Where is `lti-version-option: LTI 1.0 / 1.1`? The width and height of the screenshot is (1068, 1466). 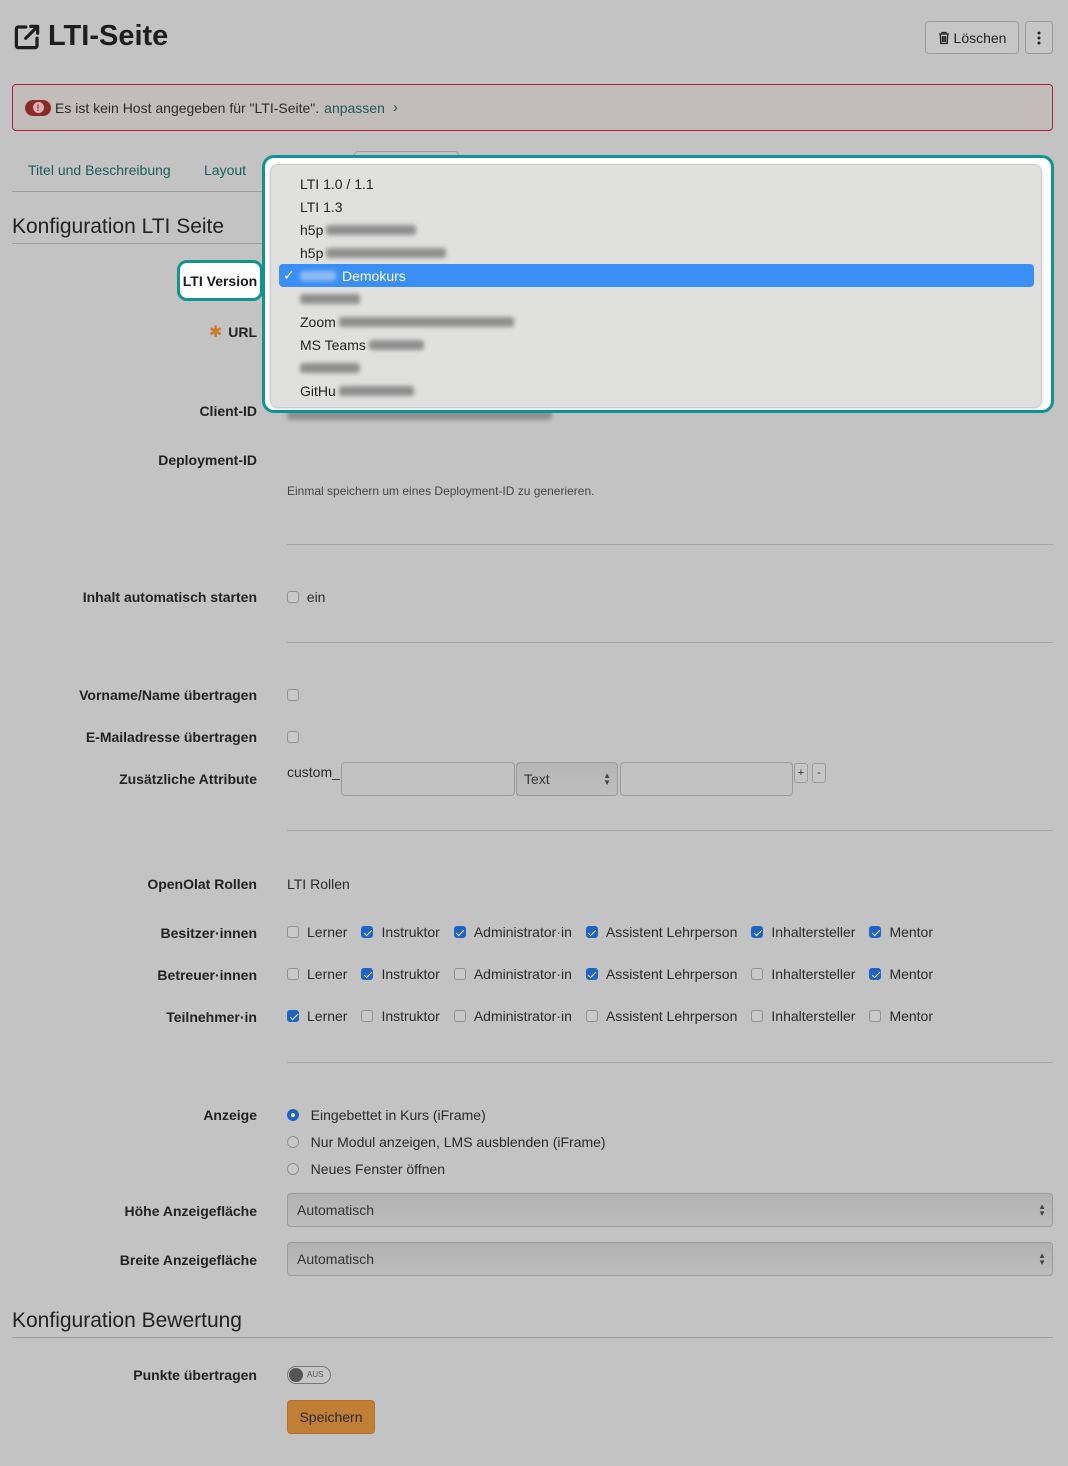 lti-version-option: LTI 1.0 / 1.1 is located at coordinates (656, 183).